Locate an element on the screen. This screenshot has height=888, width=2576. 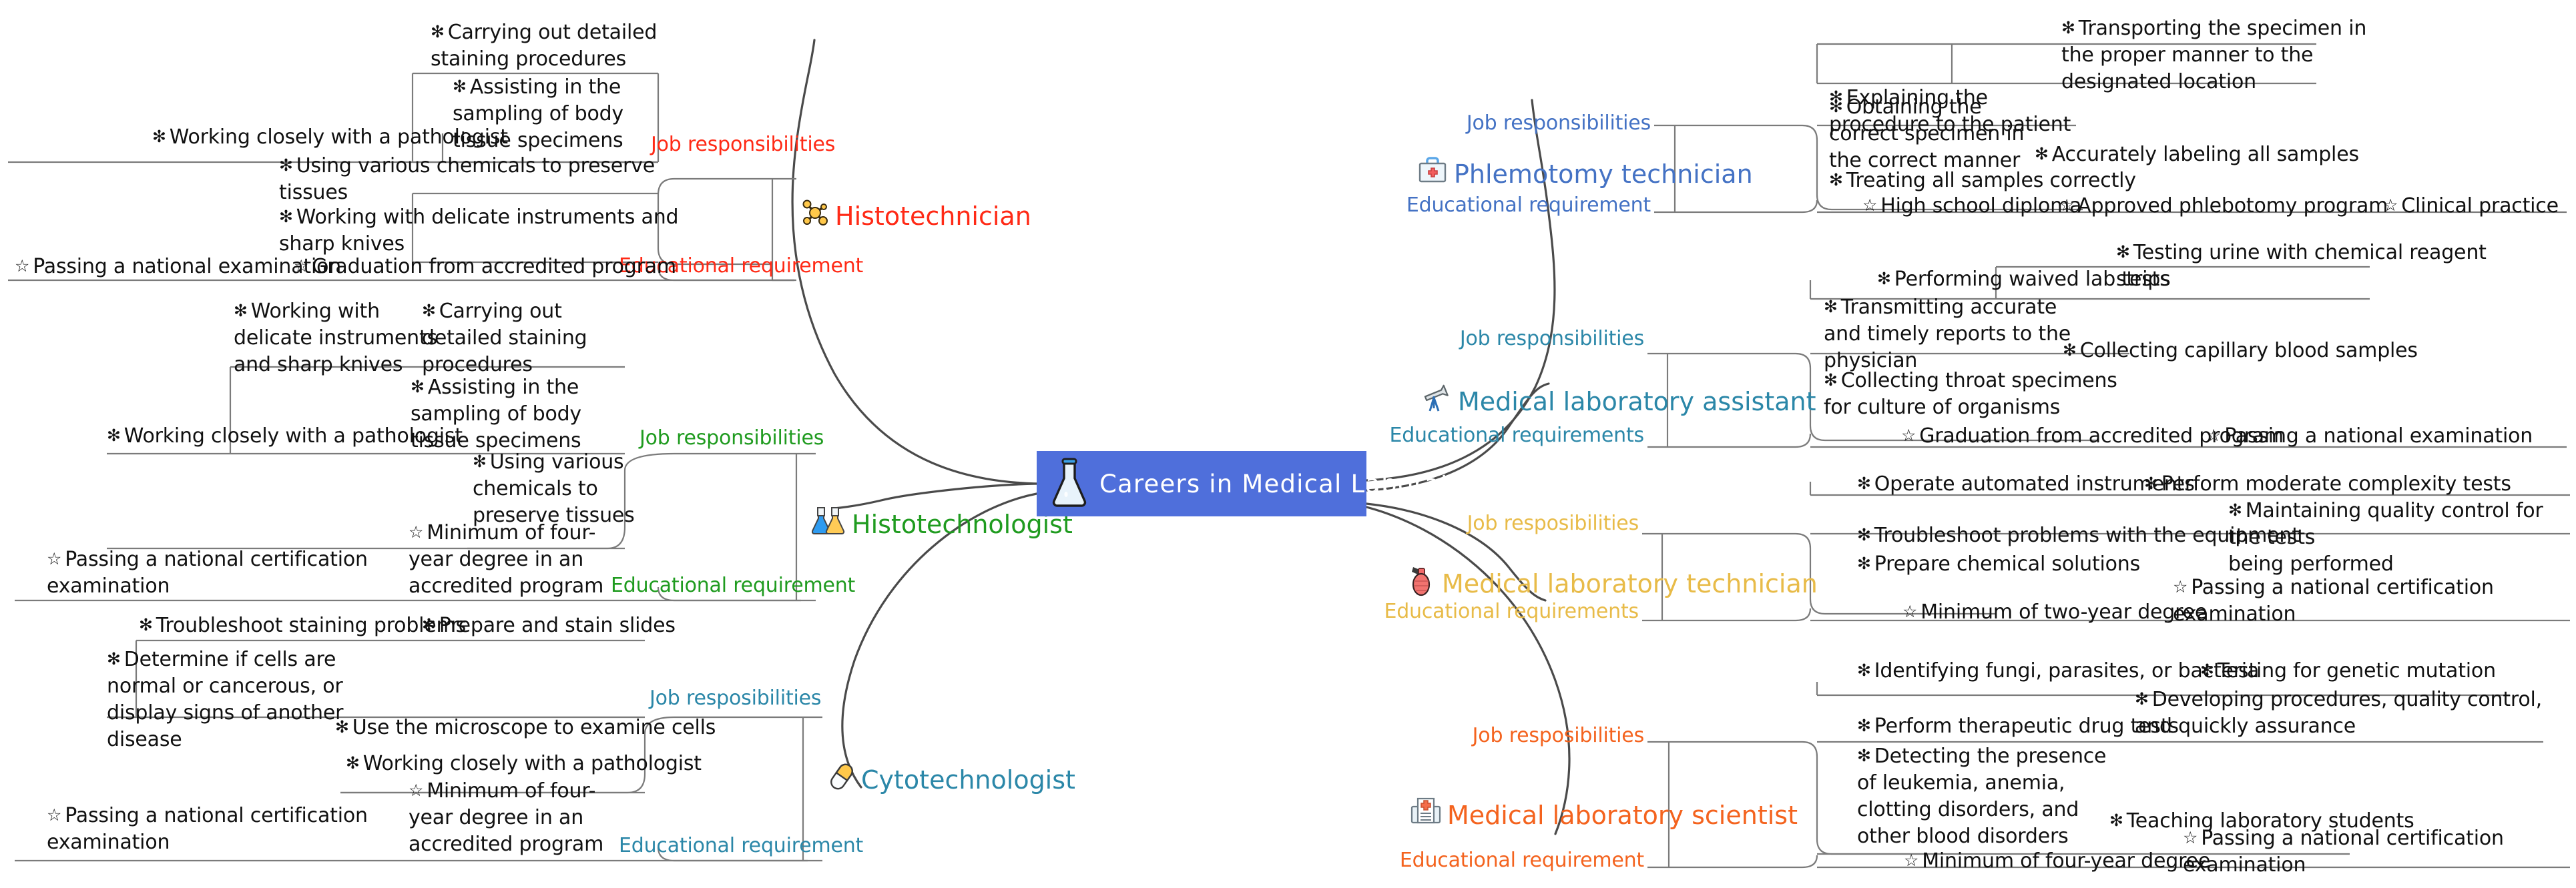
list-item: ✻ Perform therapeutic drug tests is located at coordinates (2018, 726).